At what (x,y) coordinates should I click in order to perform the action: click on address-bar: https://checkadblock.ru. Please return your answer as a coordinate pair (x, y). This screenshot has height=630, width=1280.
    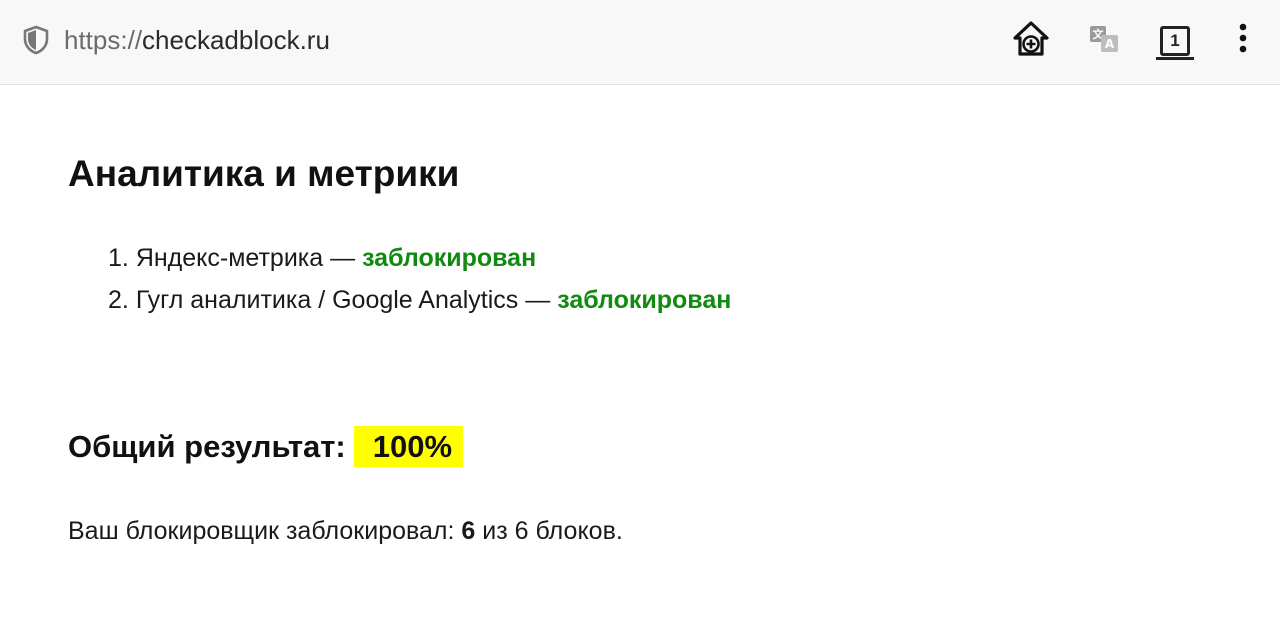
    Looking at the image, I should click on (197, 40).